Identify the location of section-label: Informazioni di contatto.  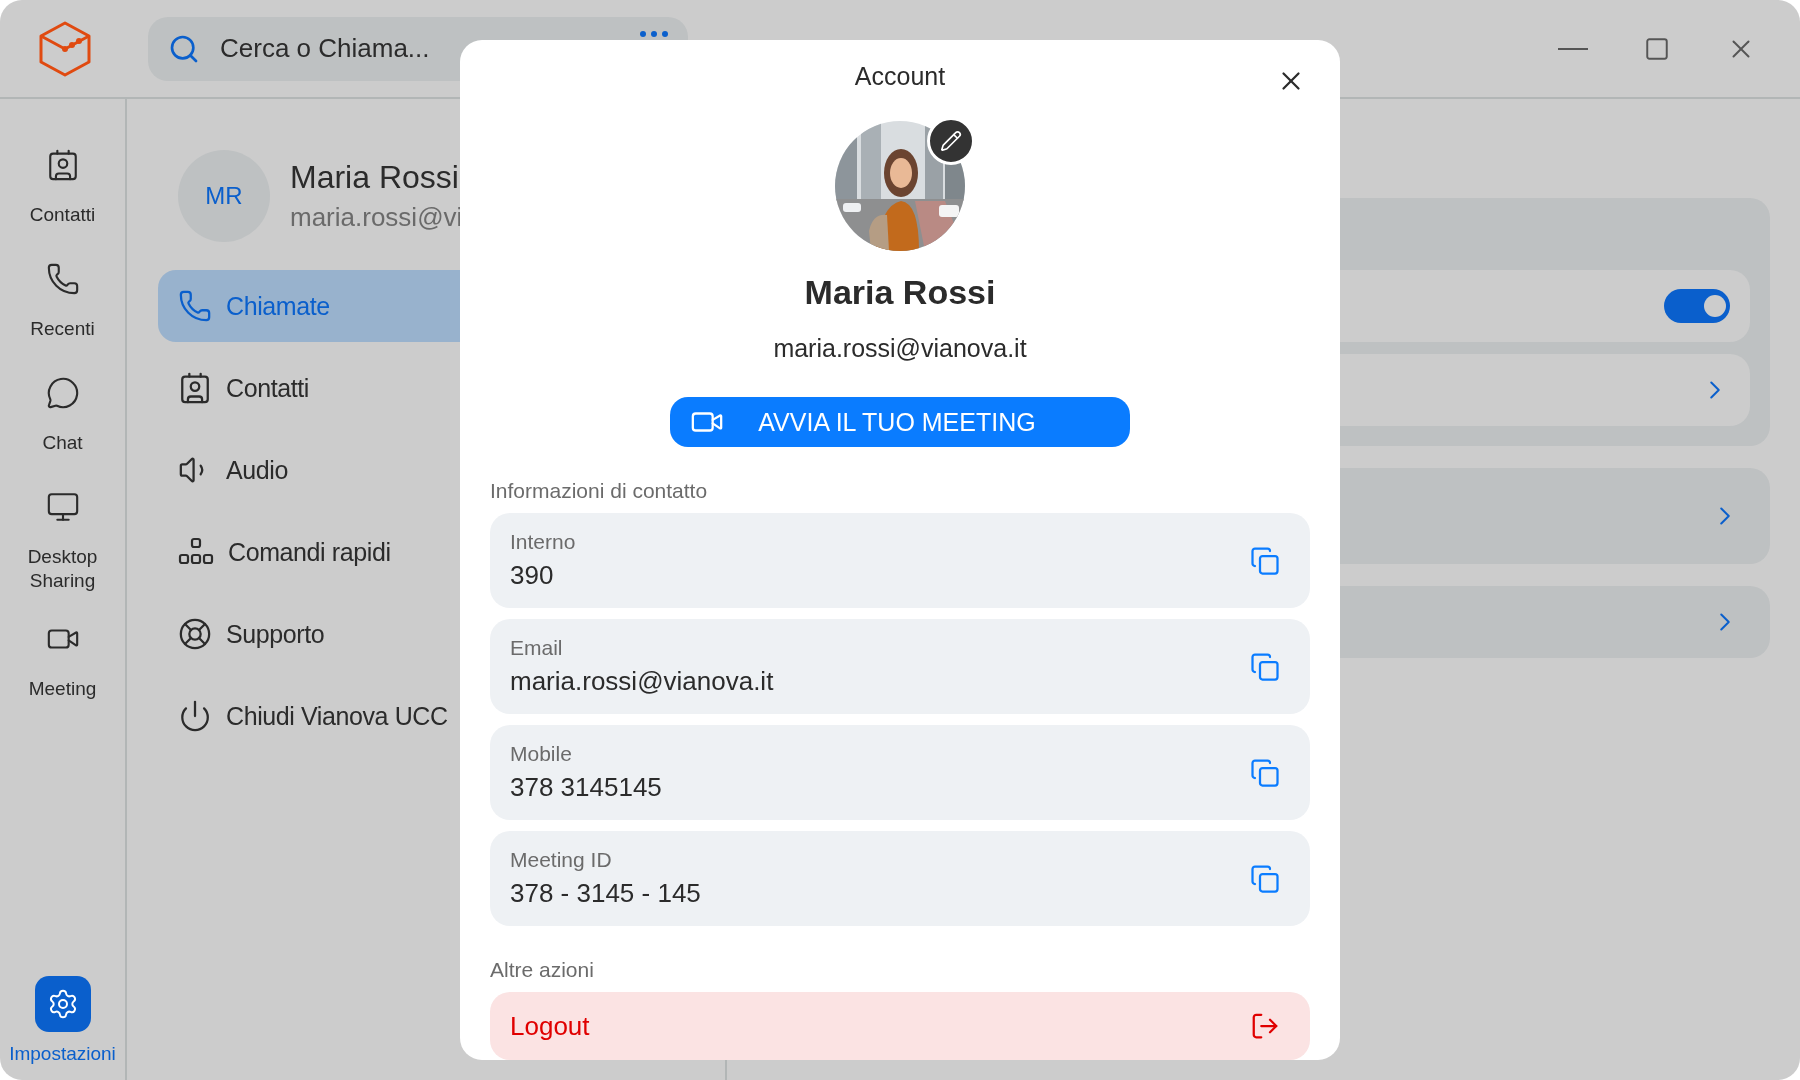
(599, 491).